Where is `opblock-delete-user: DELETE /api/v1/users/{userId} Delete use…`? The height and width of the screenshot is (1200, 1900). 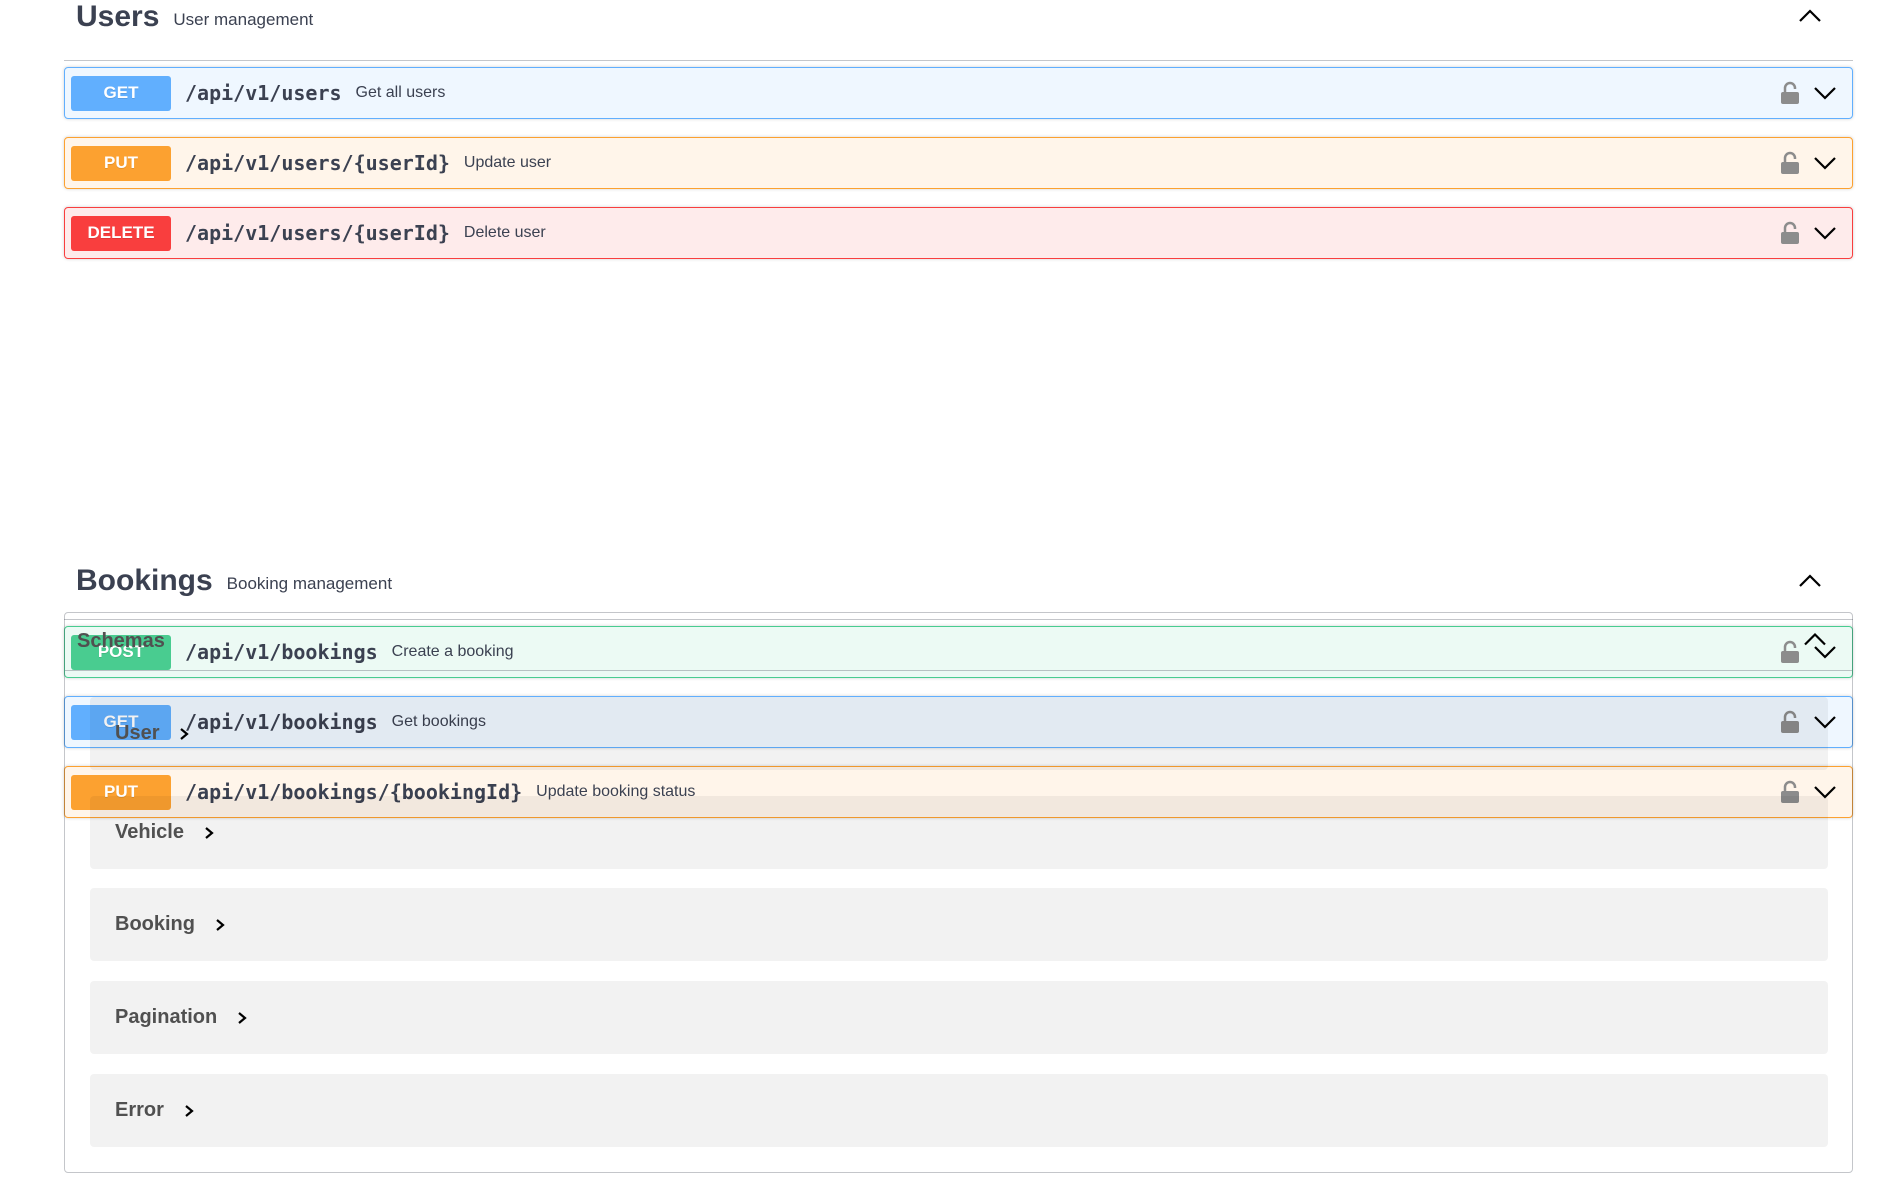
opblock-delete-user: DELETE /api/v1/users/{userId} Delete use… is located at coordinates (958, 233).